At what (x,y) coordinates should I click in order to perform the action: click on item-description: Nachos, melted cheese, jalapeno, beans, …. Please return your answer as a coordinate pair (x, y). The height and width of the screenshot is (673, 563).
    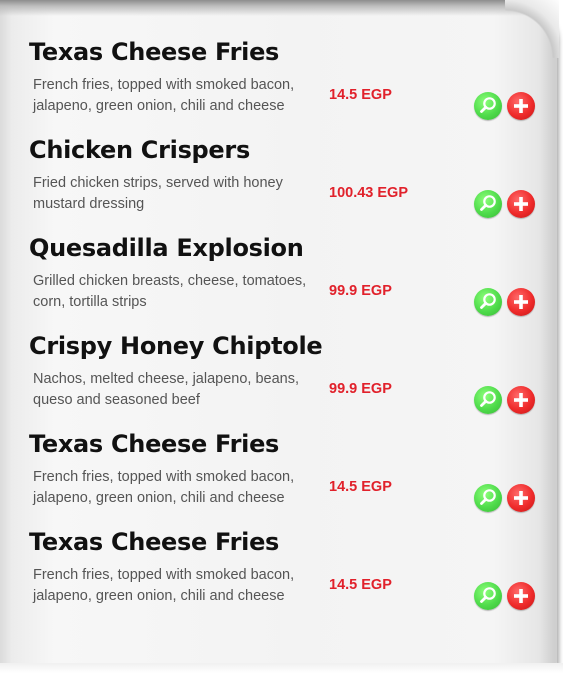
    Looking at the image, I should click on (166, 389).